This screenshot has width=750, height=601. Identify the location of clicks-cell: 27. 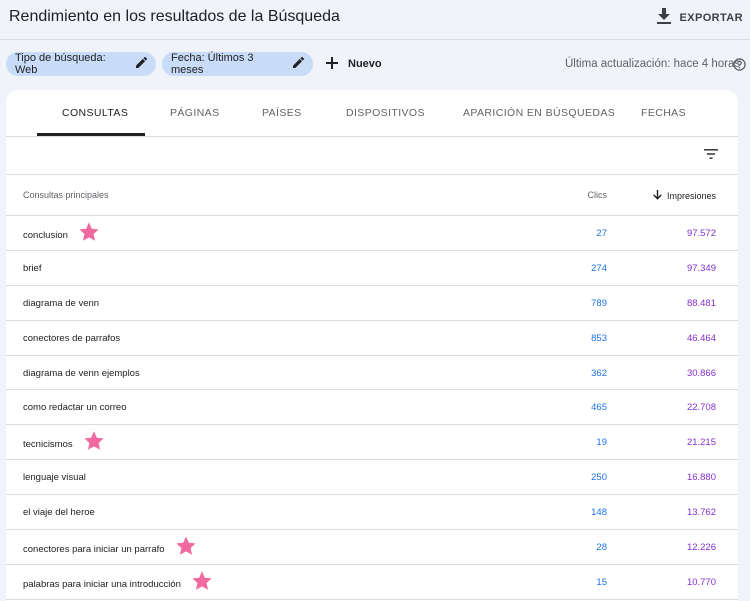
(601, 233).